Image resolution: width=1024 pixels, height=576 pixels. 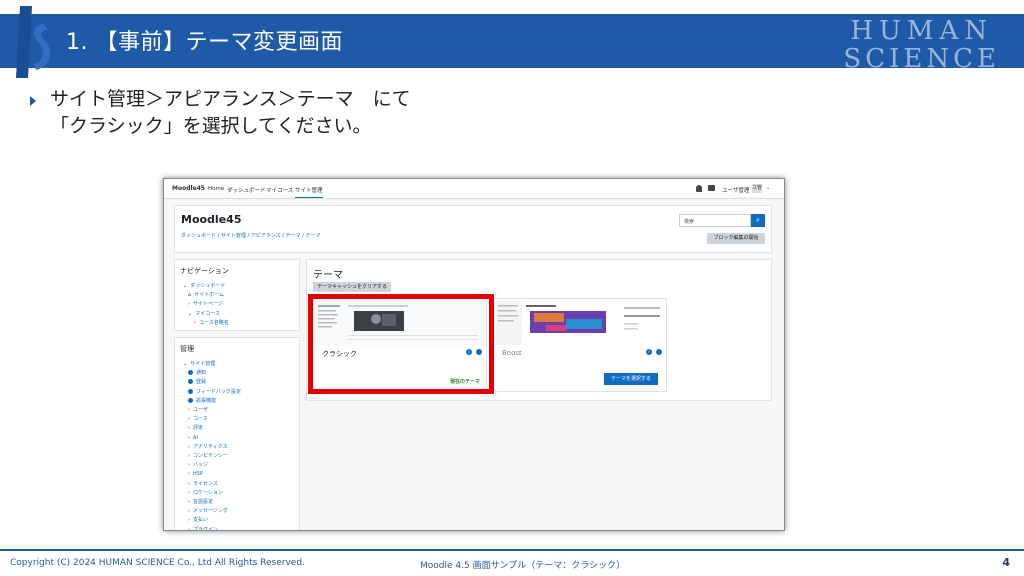 What do you see at coordinates (207, 313) in the screenshot?
I see `nav-block-label: マイコース` at bounding box center [207, 313].